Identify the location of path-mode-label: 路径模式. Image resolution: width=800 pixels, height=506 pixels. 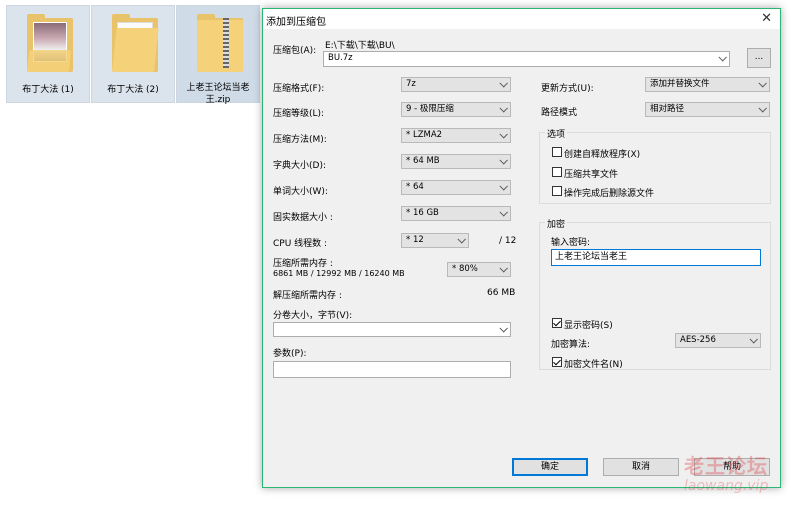
(559, 113).